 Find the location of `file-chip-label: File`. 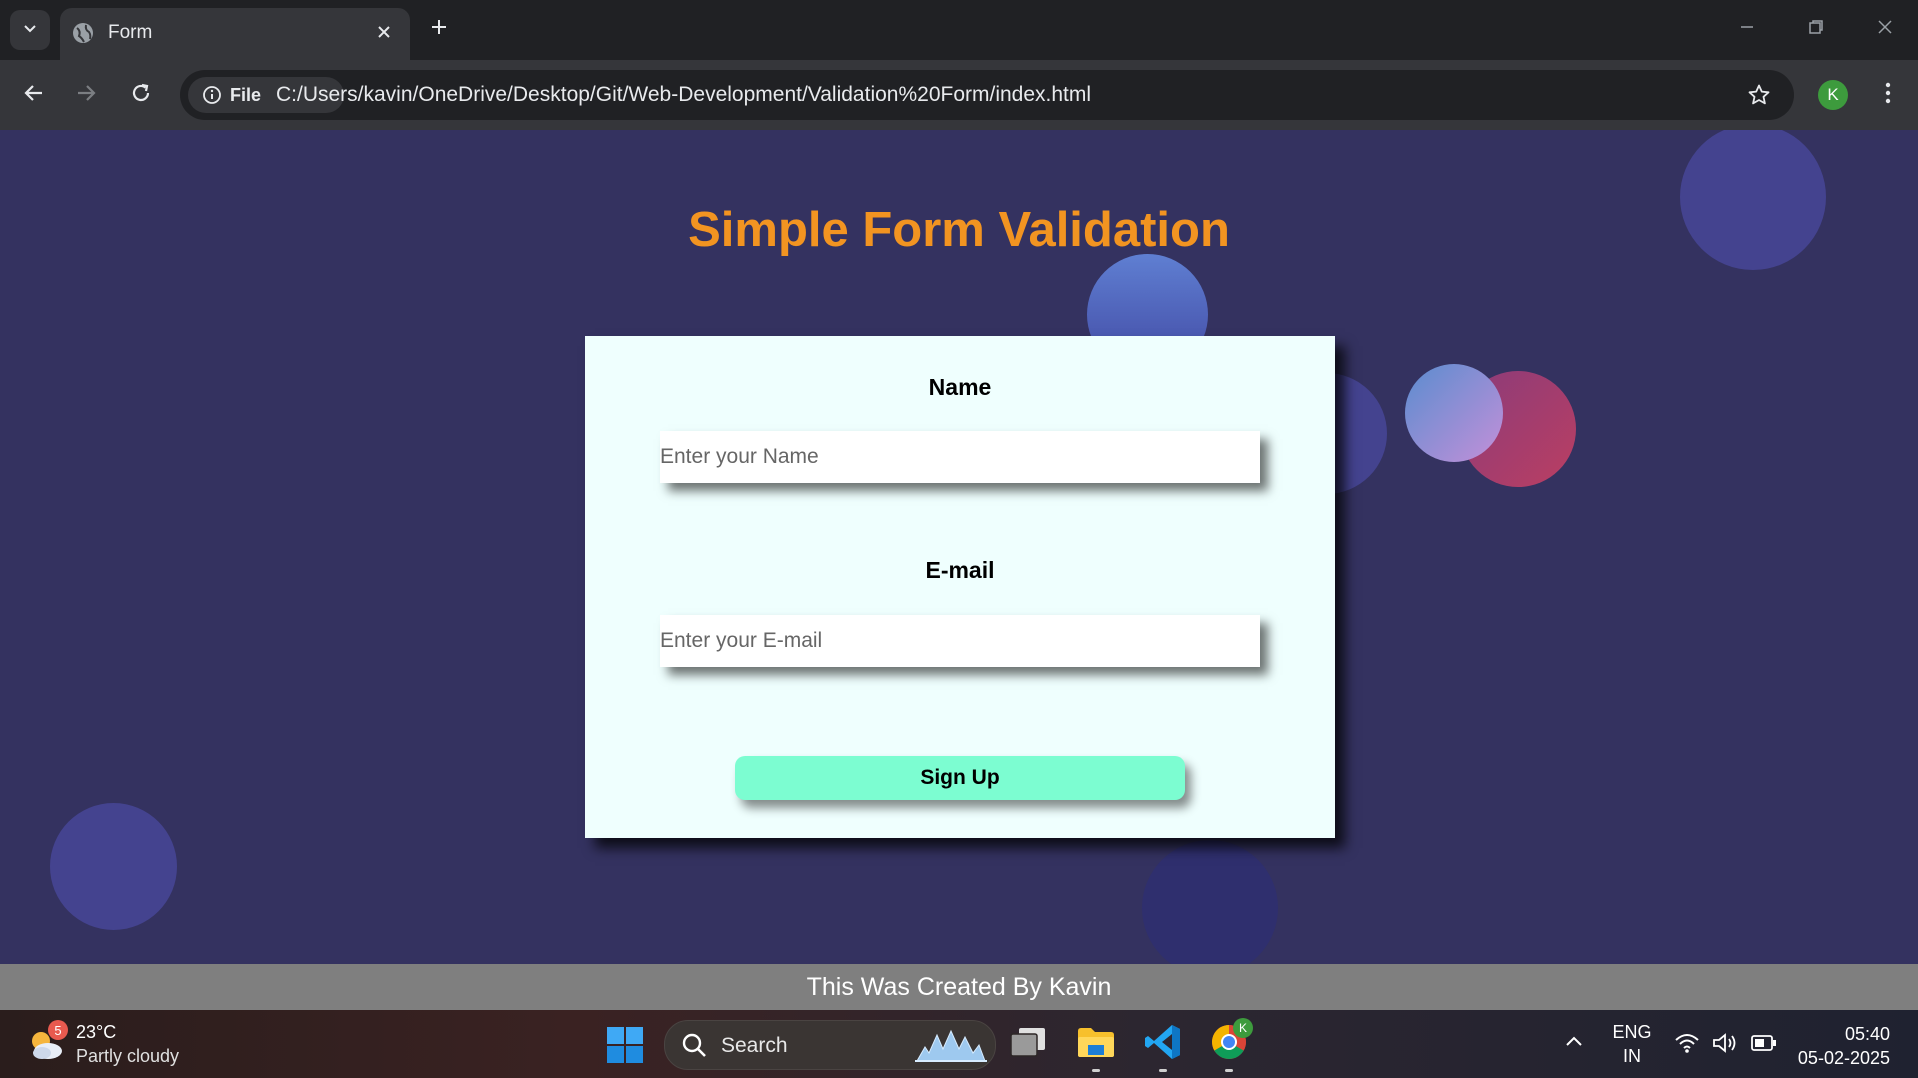

file-chip-label: File is located at coordinates (246, 95).